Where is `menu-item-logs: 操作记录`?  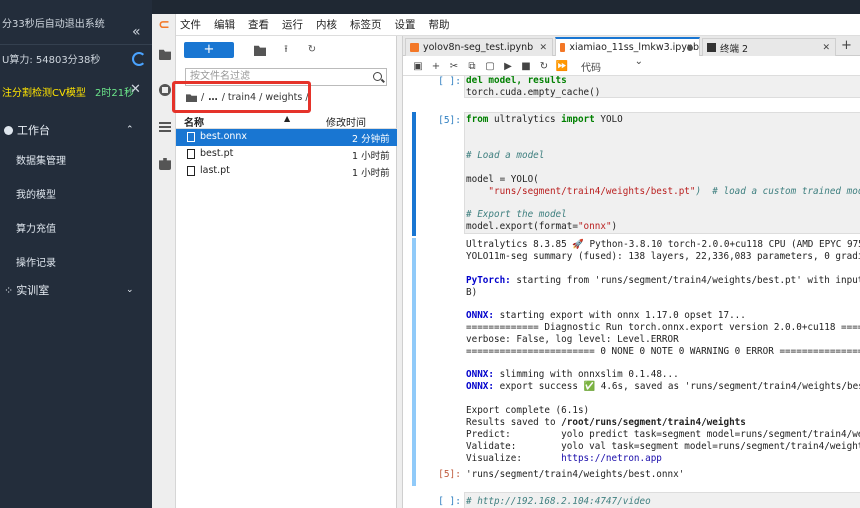
menu-item-logs: 操作记录 is located at coordinates (76, 261).